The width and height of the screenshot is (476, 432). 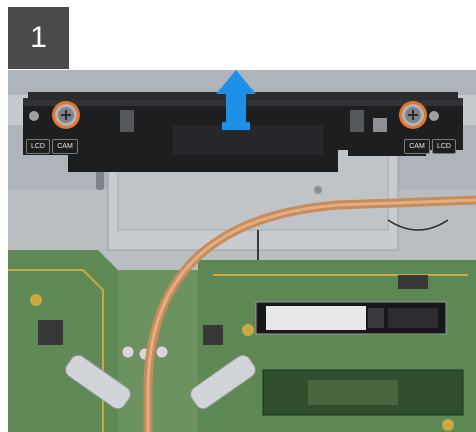 I want to click on step-number-badge: 1, so click(x=38, y=38).